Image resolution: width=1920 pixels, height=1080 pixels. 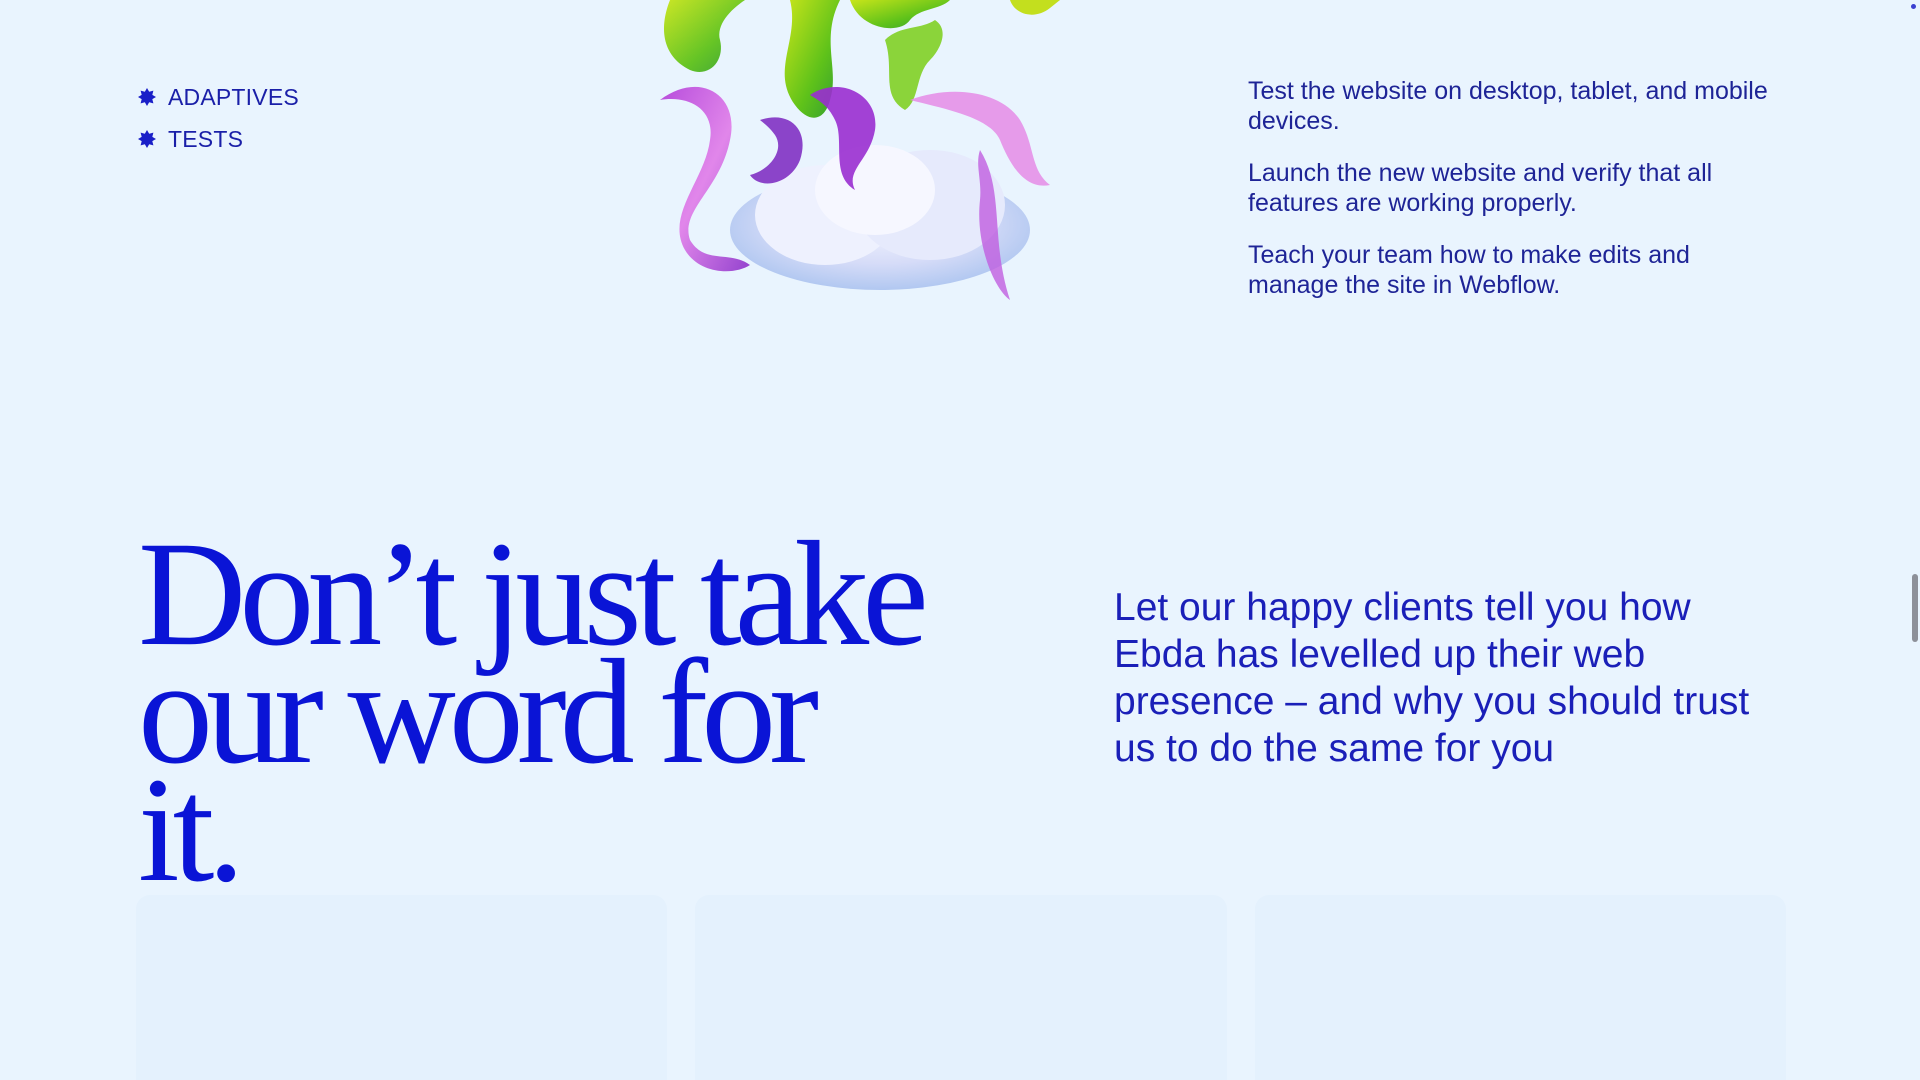 I want to click on scrollbar-thumb, so click(x=1915, y=608).